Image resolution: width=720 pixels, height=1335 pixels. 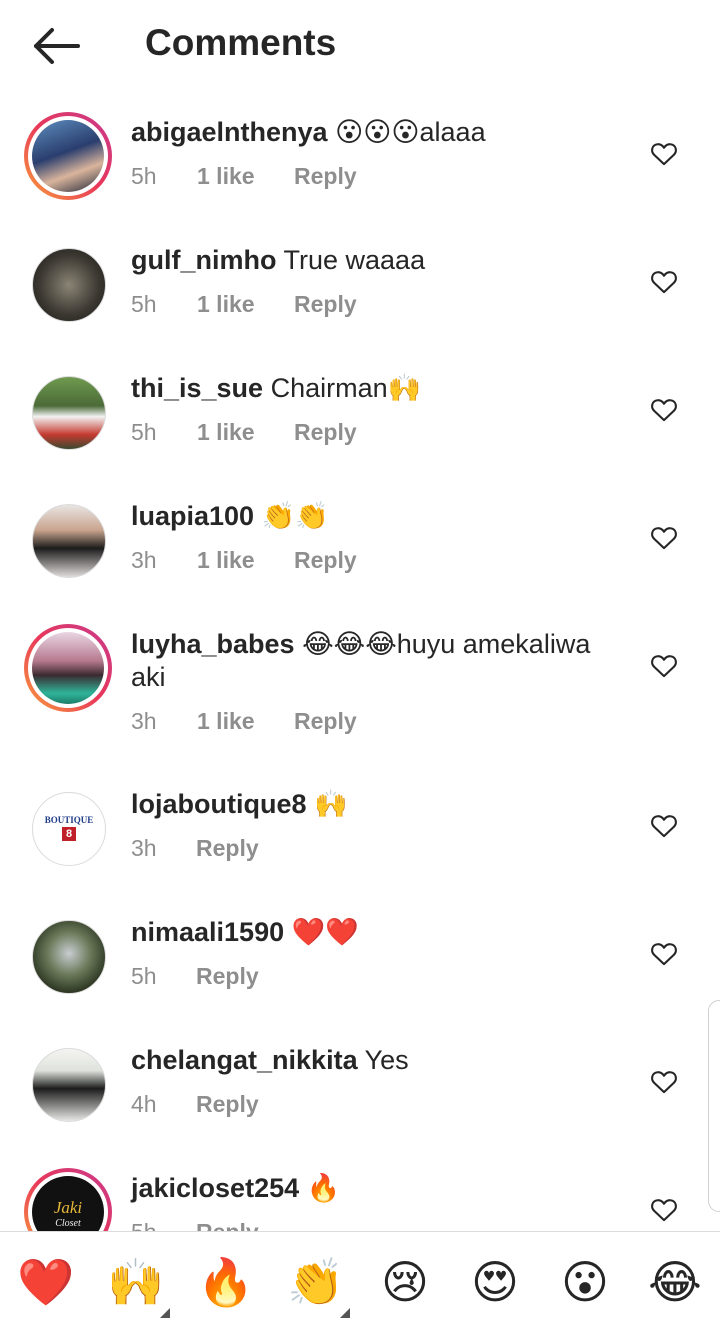 I want to click on back-arrow-icon, so click(x=57, y=46).